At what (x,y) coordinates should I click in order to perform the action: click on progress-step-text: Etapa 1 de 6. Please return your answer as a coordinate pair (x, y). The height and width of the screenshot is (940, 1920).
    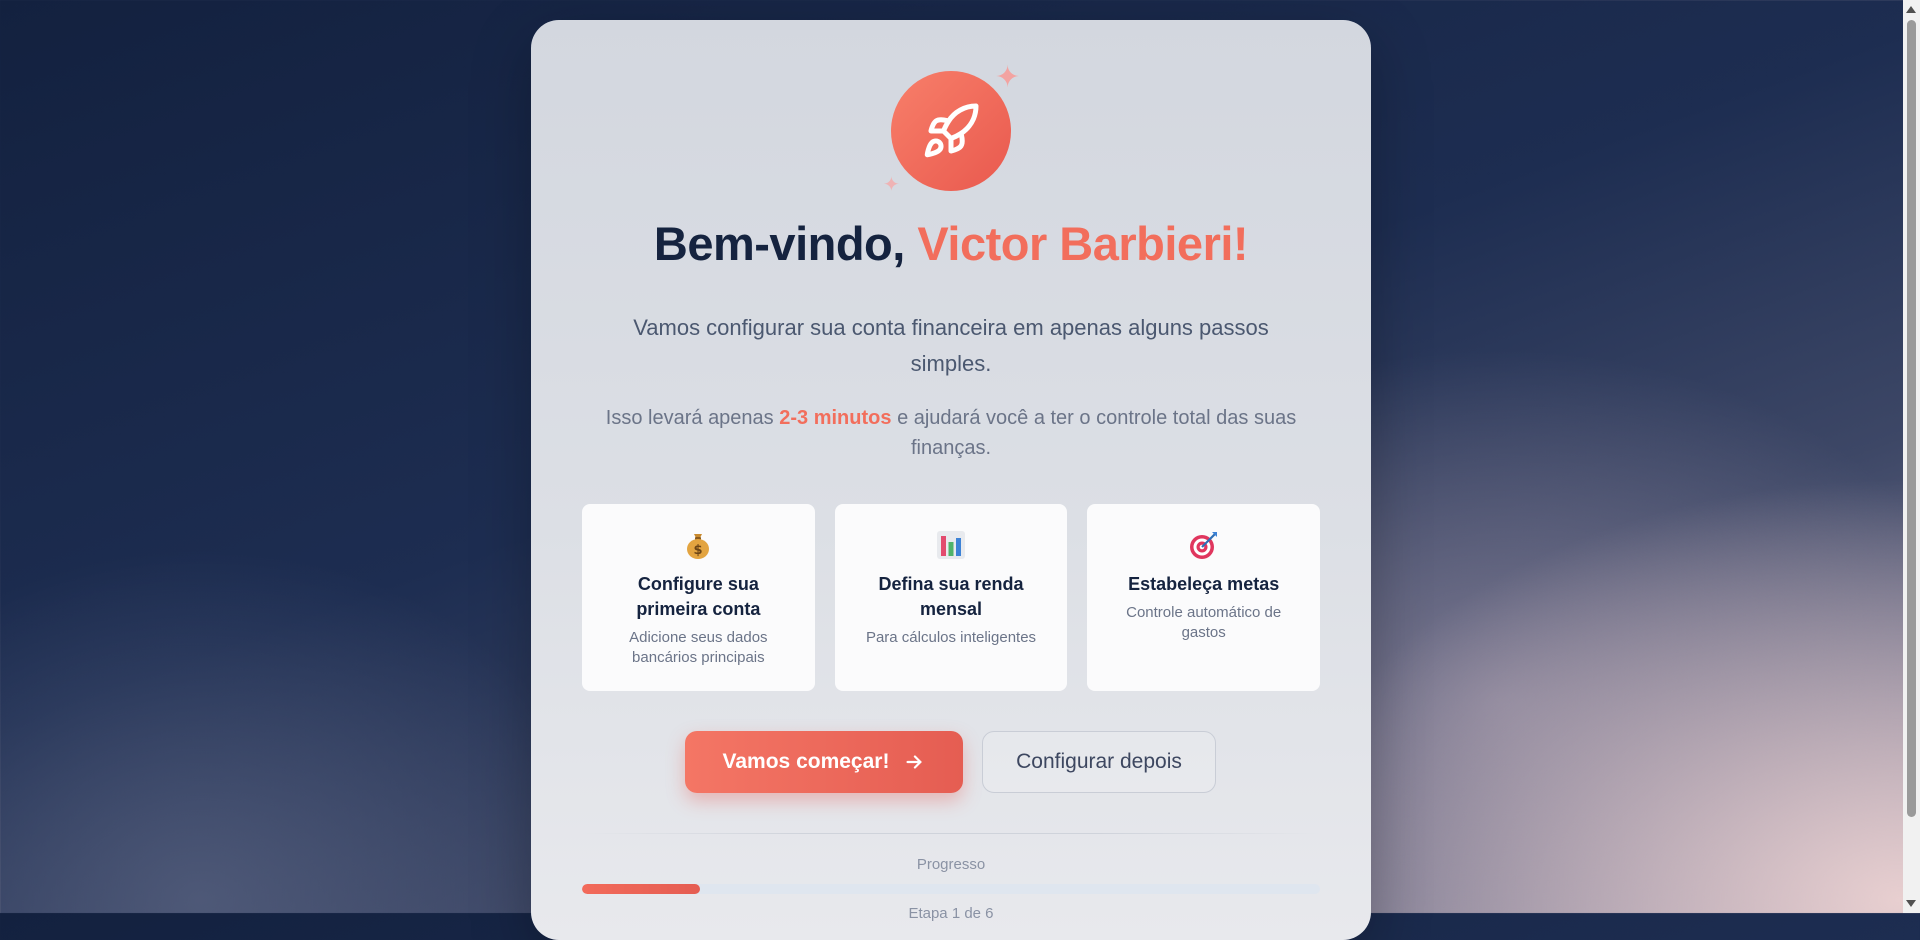
    Looking at the image, I should click on (951, 913).